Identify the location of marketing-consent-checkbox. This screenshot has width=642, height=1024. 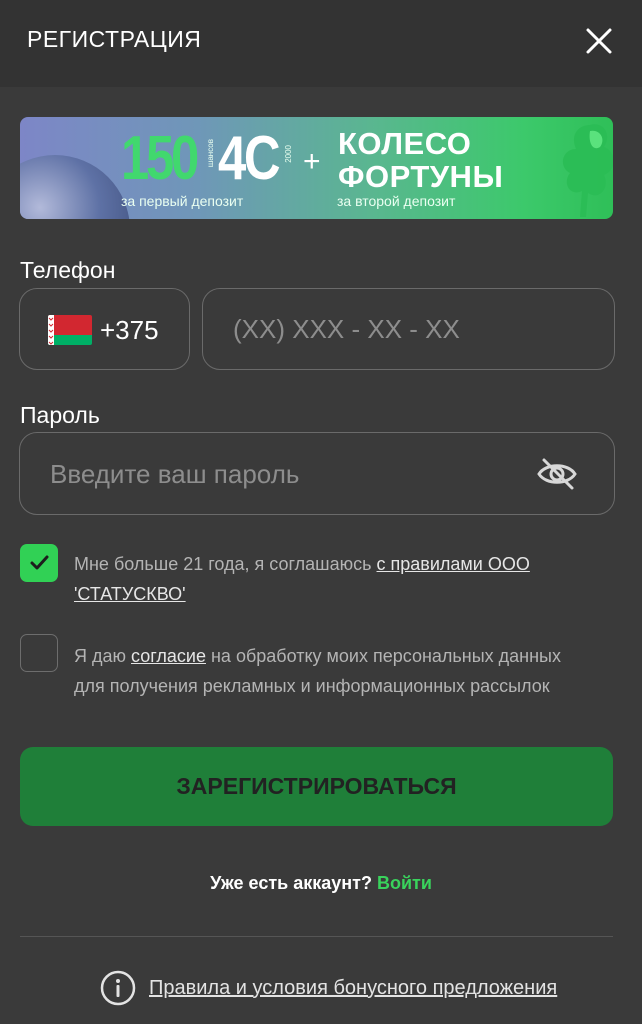
(39, 653).